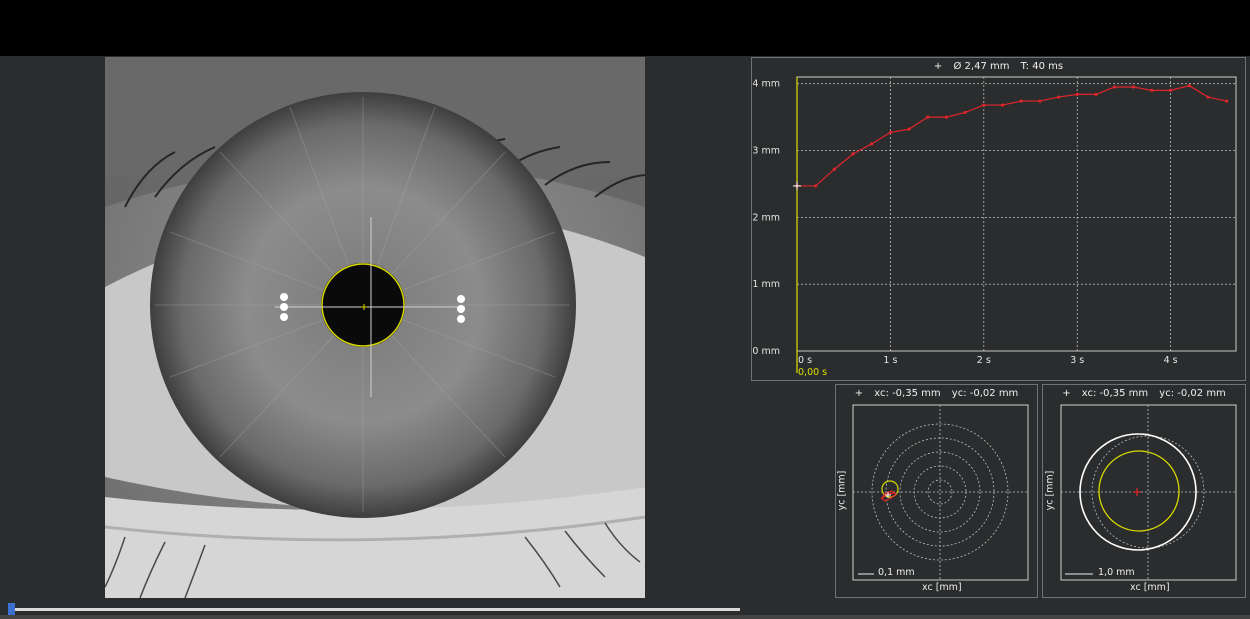 This screenshot has height=619, width=1250. I want to click on top-bar, so click(625, 28).